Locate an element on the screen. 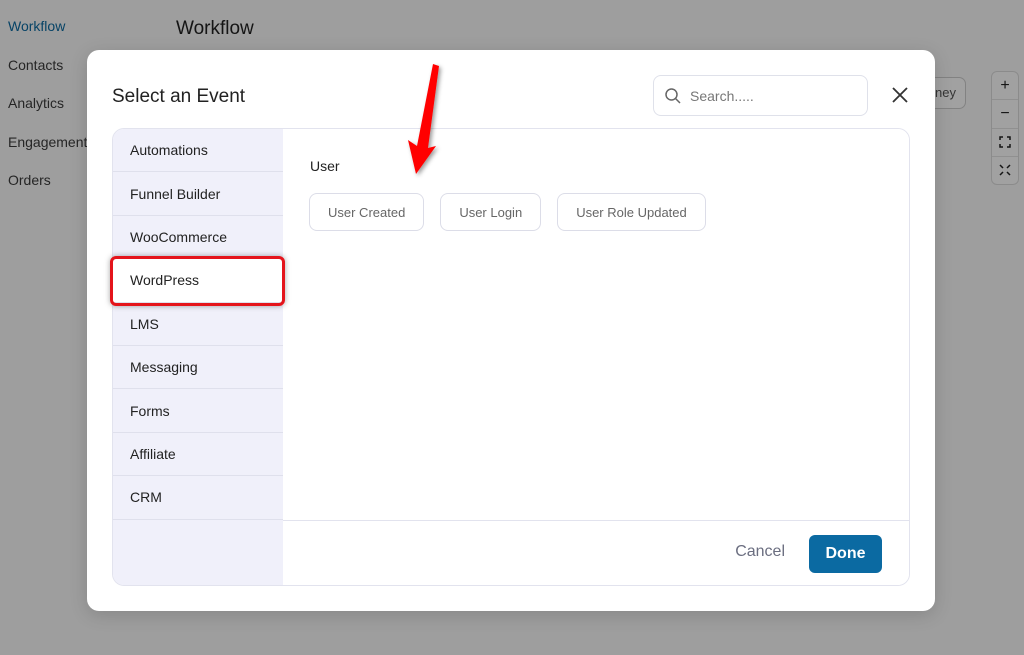  event-user-login: User Login is located at coordinates (491, 212).